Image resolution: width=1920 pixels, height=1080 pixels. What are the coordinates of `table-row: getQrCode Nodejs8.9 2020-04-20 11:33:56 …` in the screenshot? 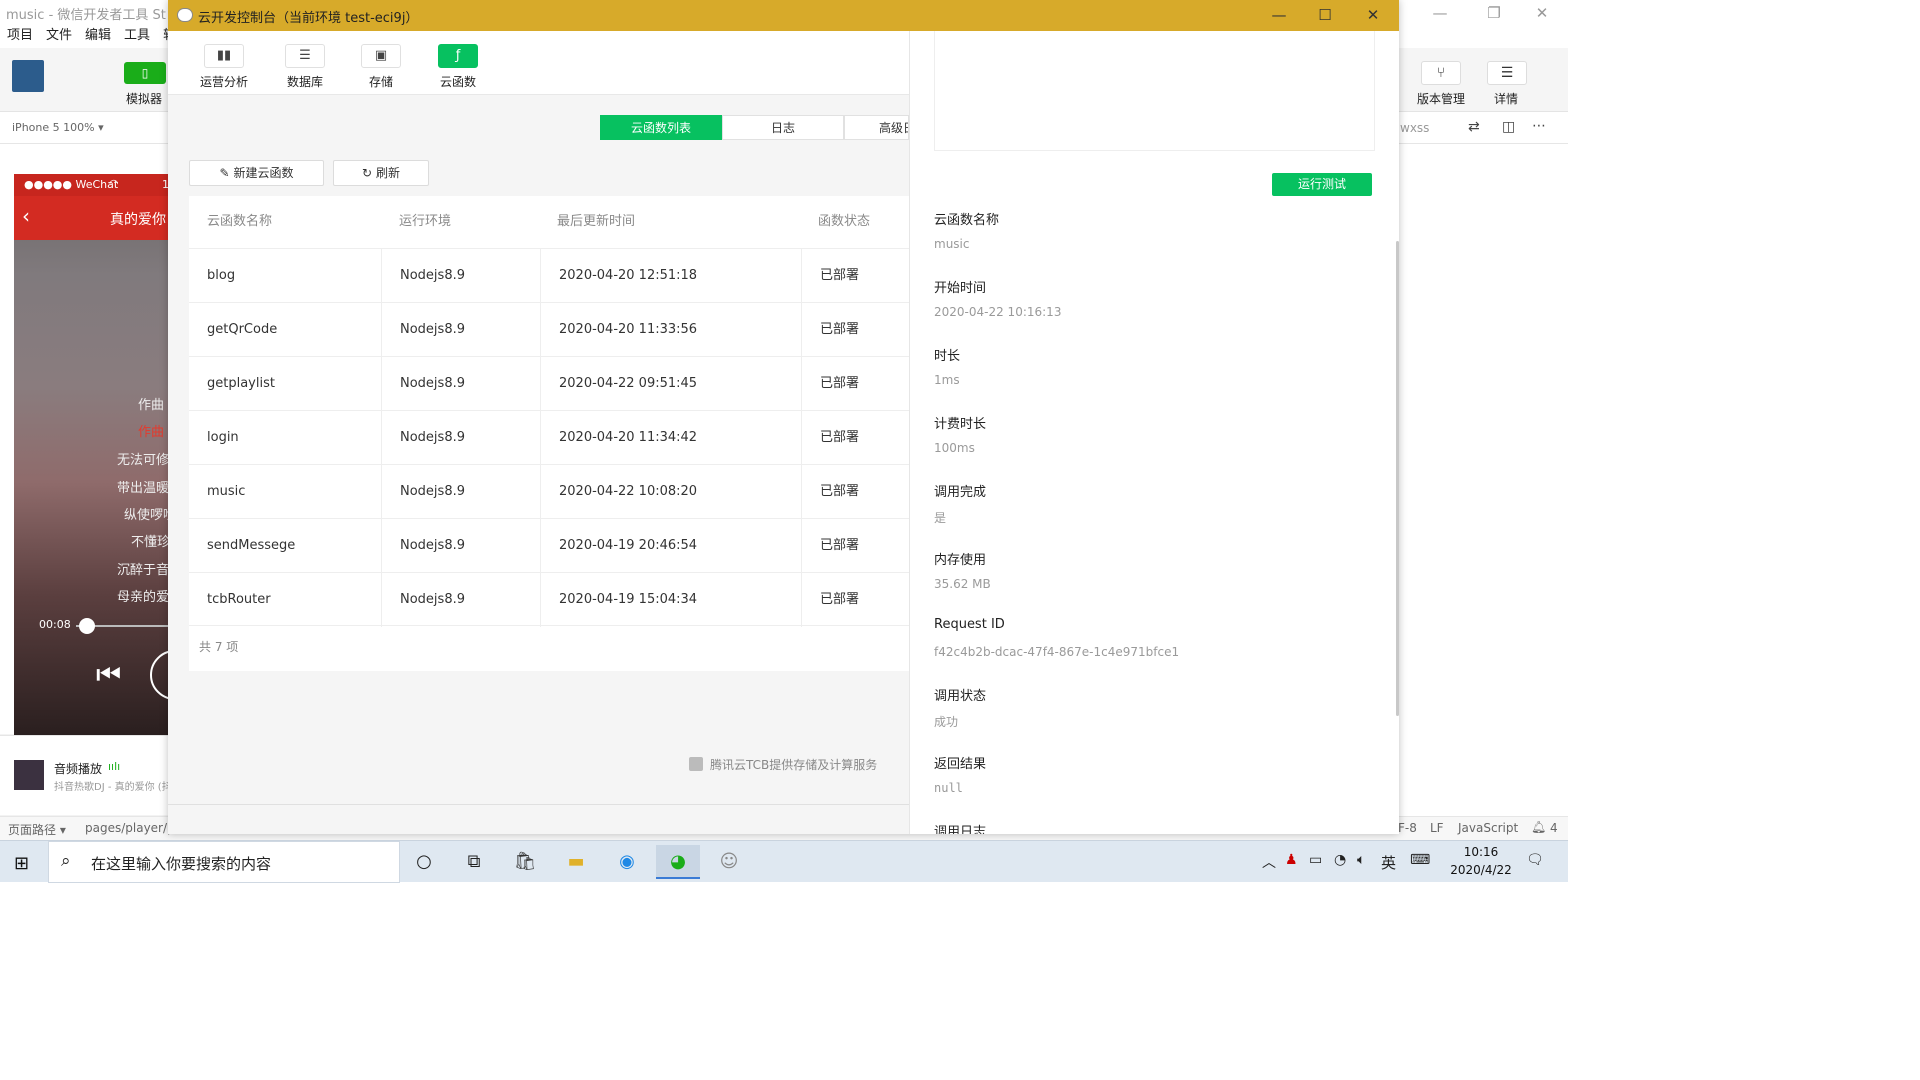 It's located at (549, 329).